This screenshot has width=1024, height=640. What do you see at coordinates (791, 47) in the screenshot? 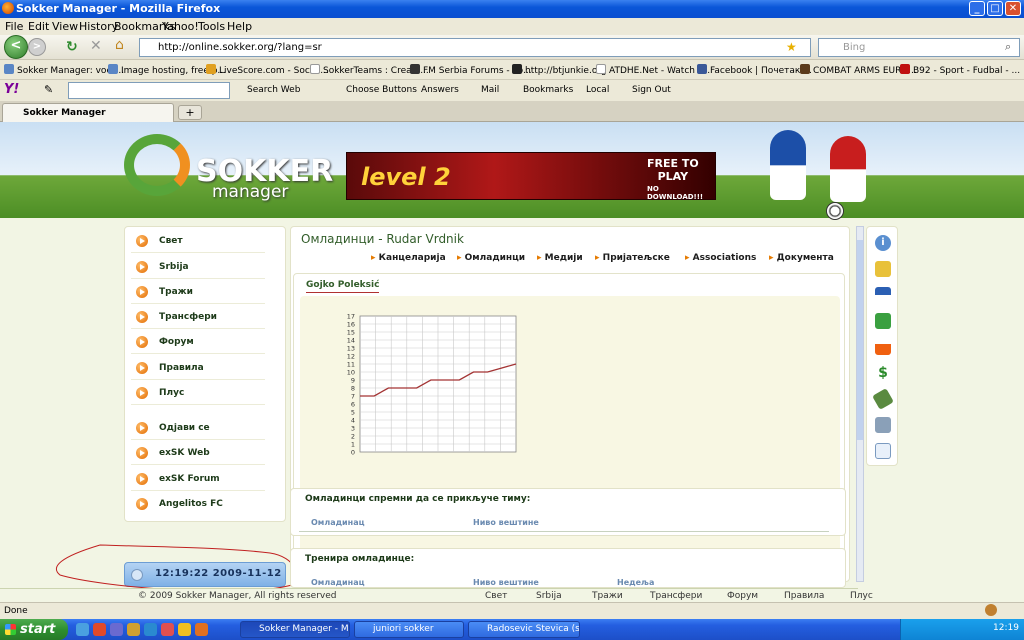
I see `bookmark-star-icon: ★` at bounding box center [791, 47].